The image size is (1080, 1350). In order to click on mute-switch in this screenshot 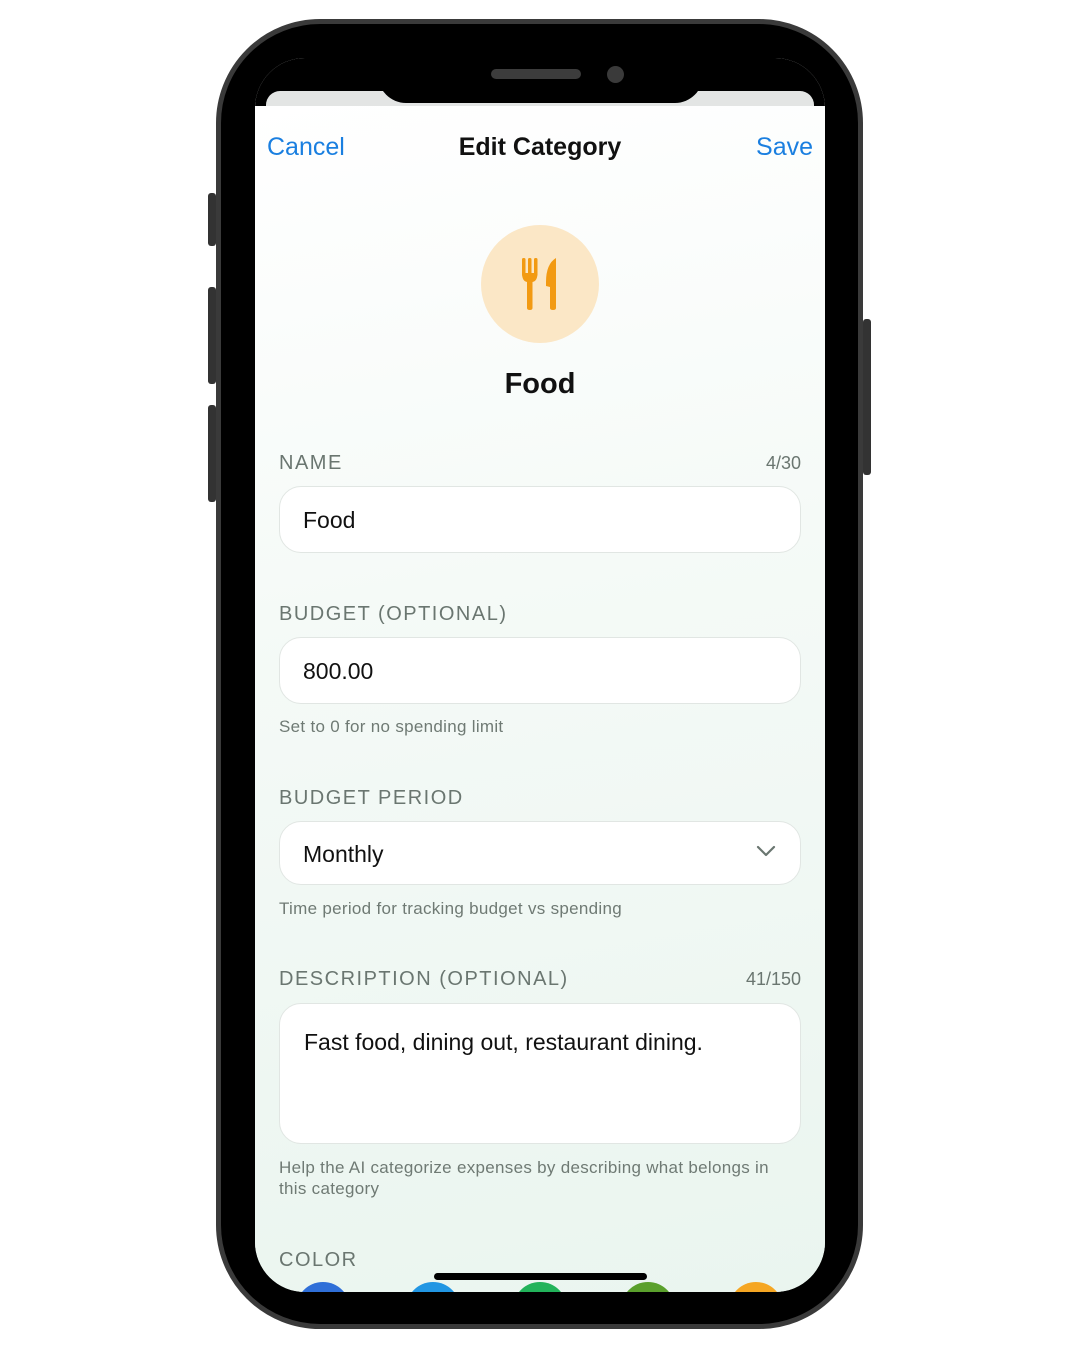, I will do `click(212, 219)`.